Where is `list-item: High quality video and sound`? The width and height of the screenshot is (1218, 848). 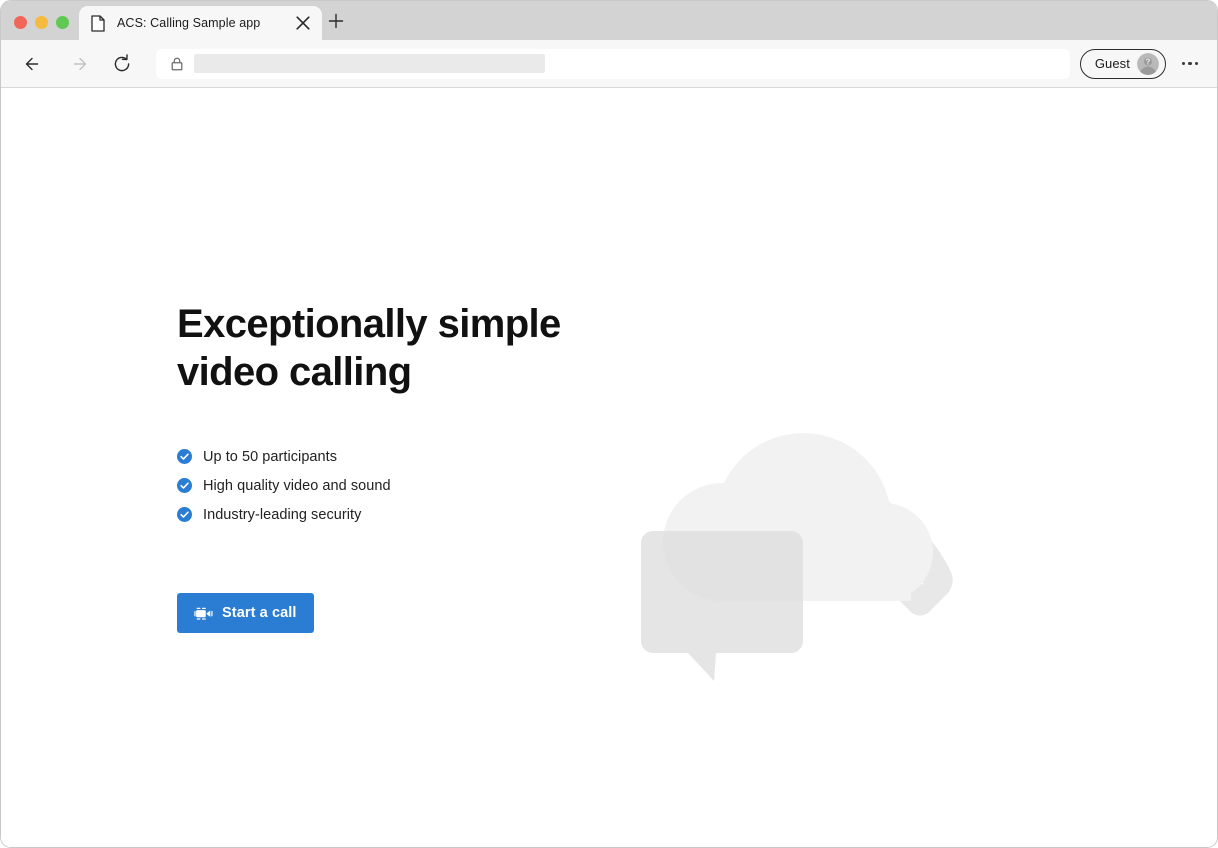 list-item: High quality video and sound is located at coordinates (387, 485).